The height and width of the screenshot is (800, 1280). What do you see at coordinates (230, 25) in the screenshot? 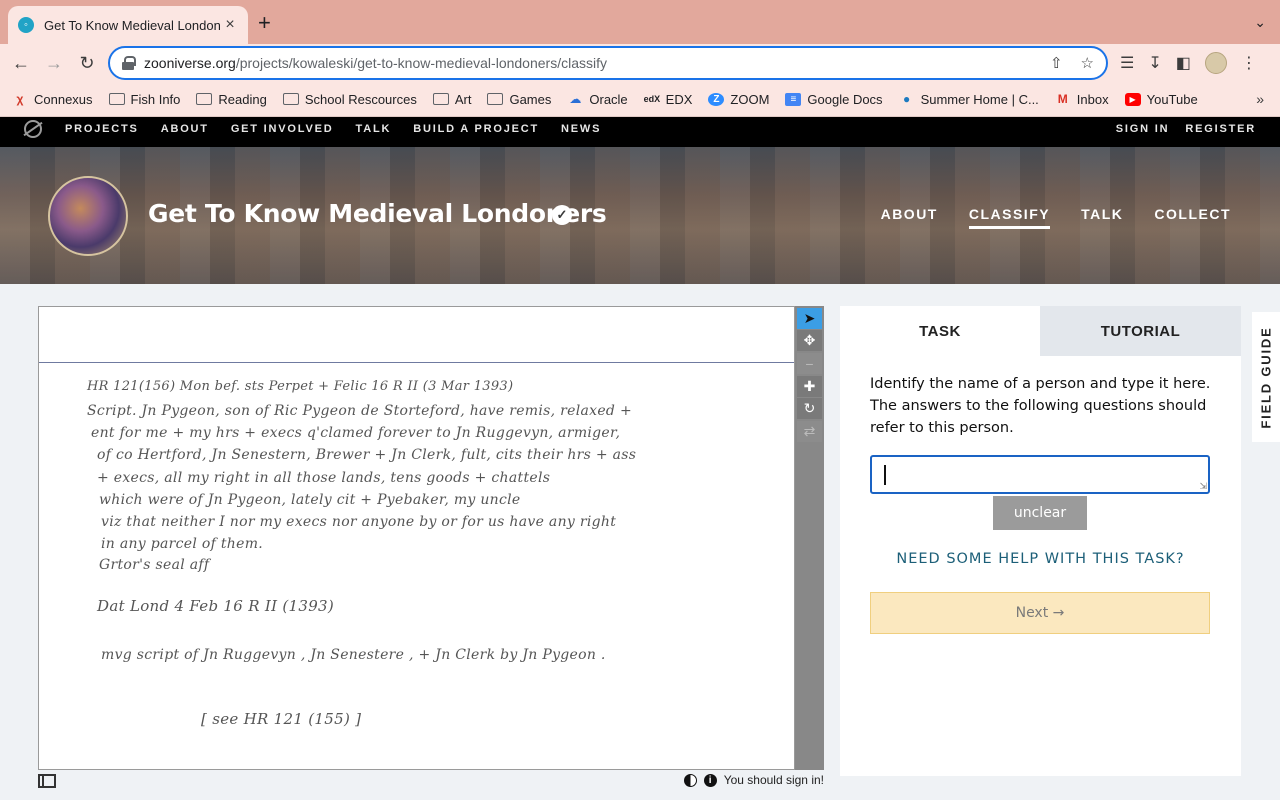
I see `close-tab-icon: ×` at bounding box center [230, 25].